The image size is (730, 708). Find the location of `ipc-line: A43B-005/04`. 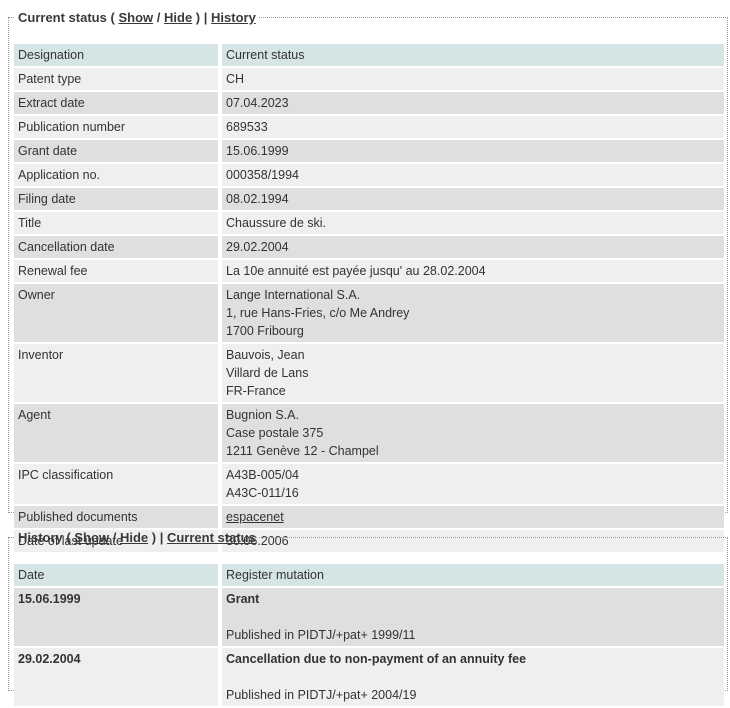

ipc-line: A43B-005/04 is located at coordinates (262, 475).